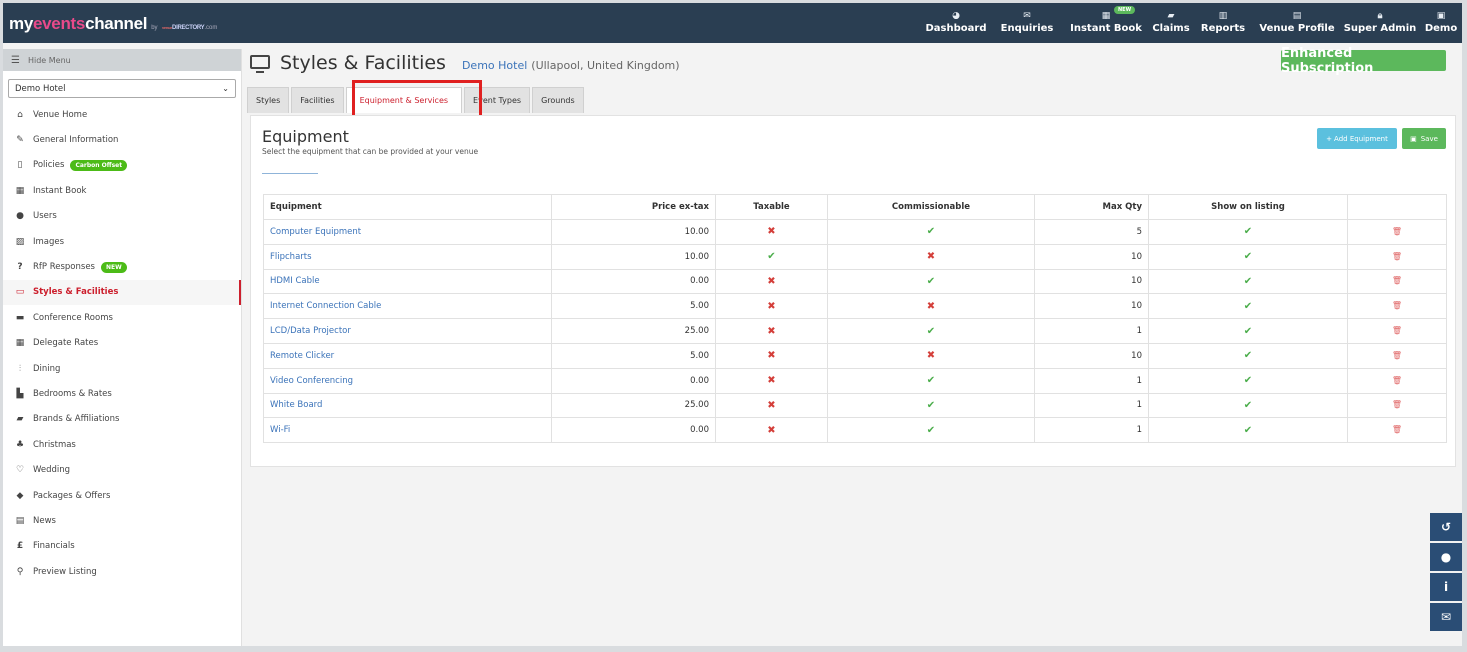 This screenshot has height=652, width=1467. I want to click on subscription-button: Enhanced Subscription, so click(1363, 61).